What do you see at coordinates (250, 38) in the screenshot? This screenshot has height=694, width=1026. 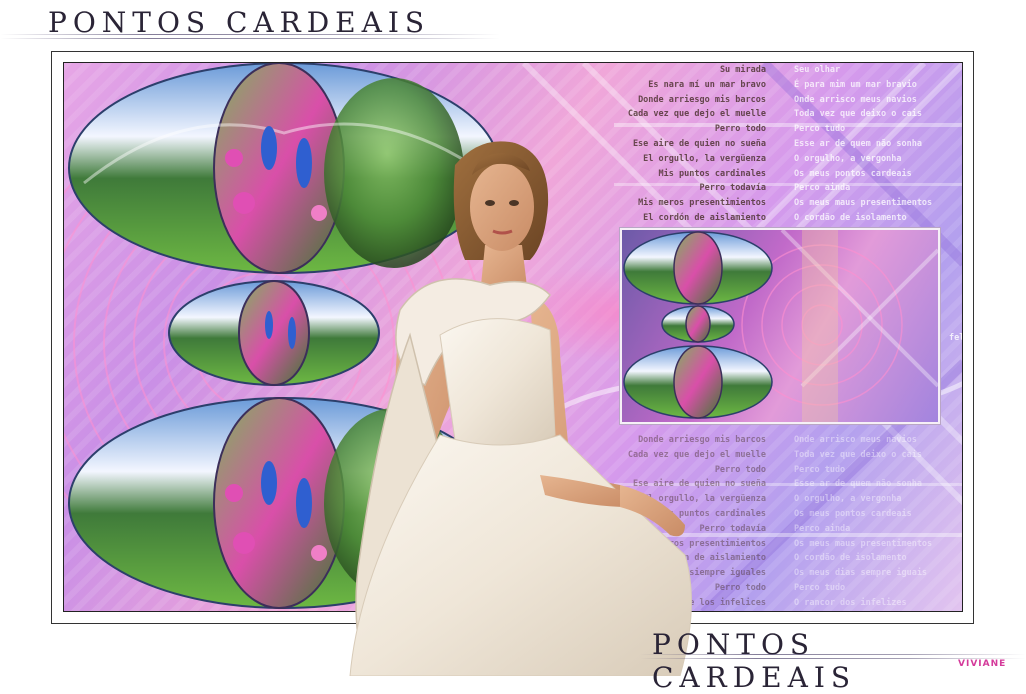 I see `title-underline-top` at bounding box center [250, 38].